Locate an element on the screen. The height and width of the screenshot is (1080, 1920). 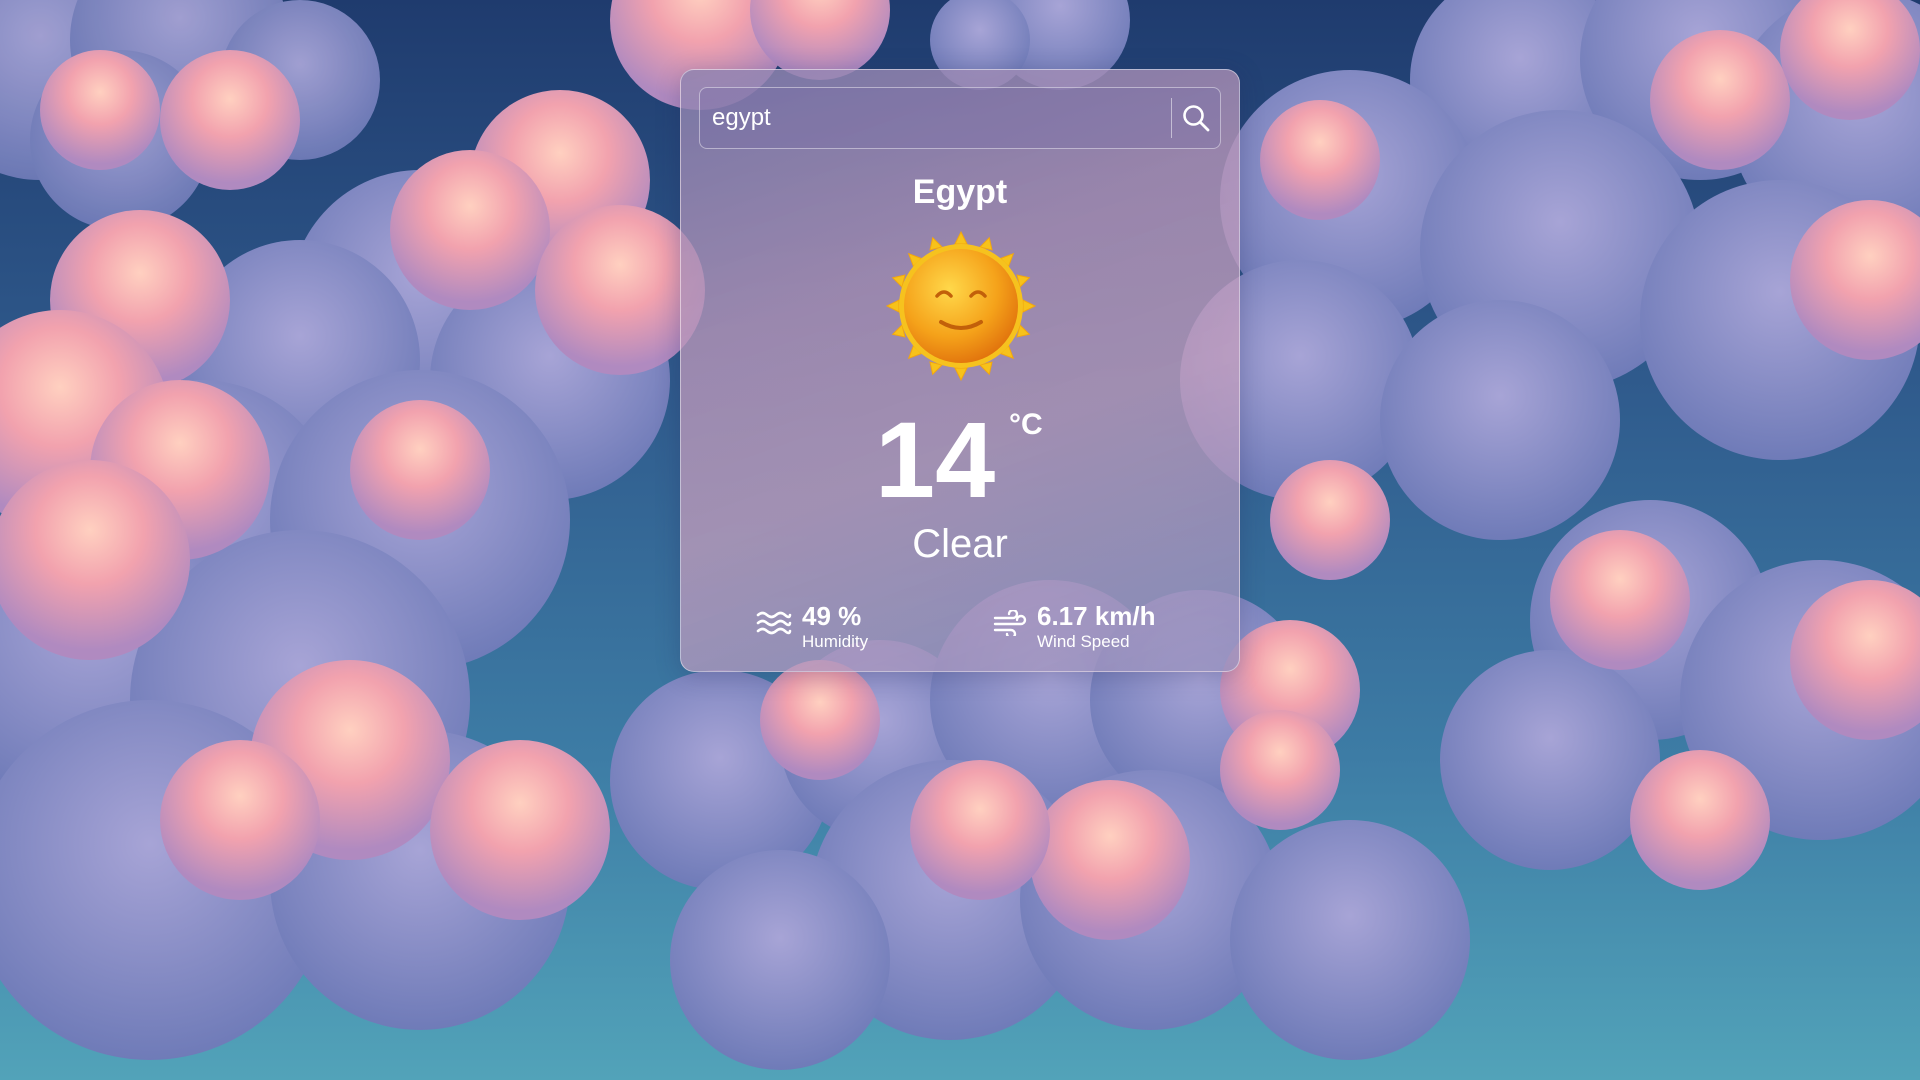
wind-stat: 6.17 km/h Wind Speed is located at coordinates (1074, 626).